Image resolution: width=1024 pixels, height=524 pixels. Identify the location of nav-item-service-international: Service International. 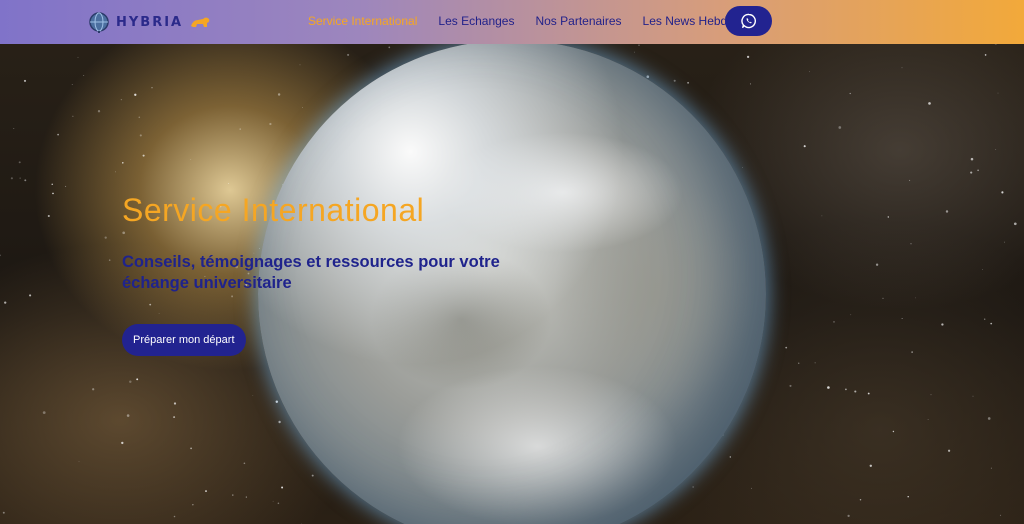
(362, 21).